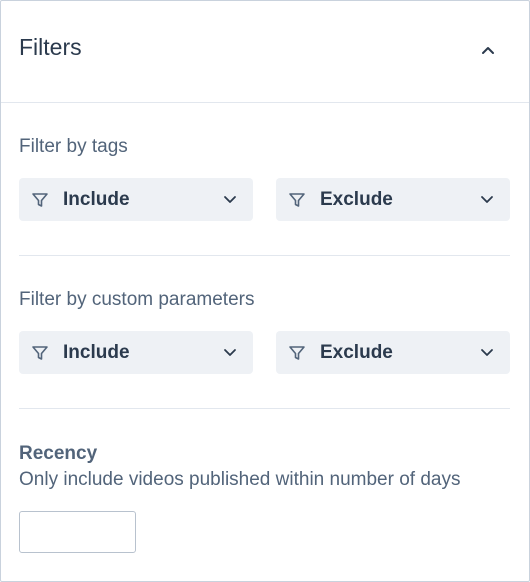 The image size is (530, 582). I want to click on tags-filter-section: Filter by tags Include Exclude, so click(264, 178).